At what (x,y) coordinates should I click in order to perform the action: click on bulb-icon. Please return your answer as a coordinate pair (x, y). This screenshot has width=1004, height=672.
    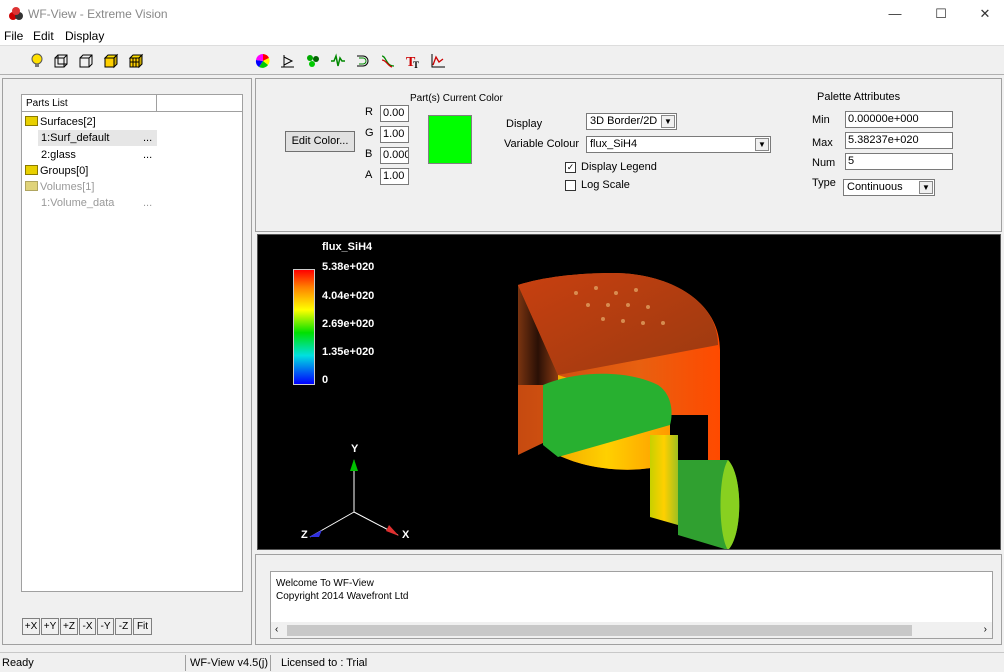
    Looking at the image, I should click on (37, 61).